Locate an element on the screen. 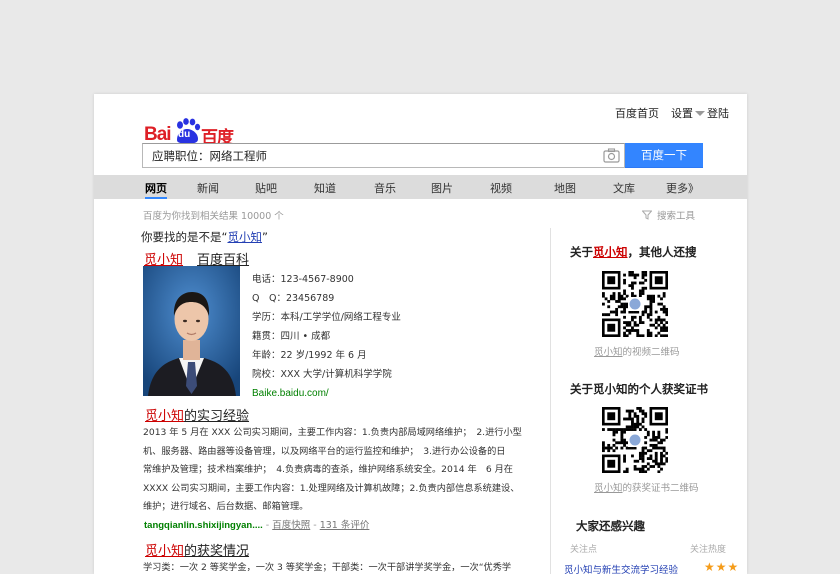 This screenshot has height=574, width=840. snapshot-link: 百度快照 is located at coordinates (291, 525).